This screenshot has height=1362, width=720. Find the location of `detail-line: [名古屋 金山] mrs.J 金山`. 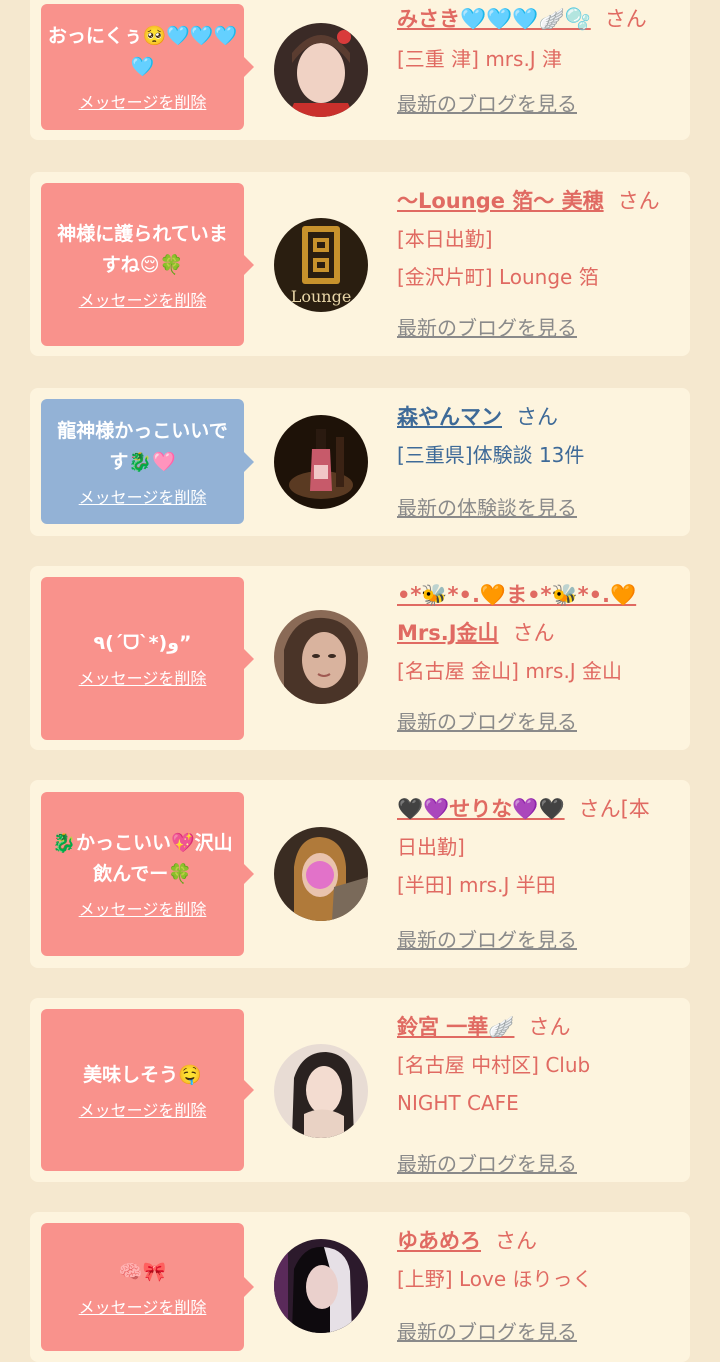

detail-line: [名古屋 金山] mrs.J 金山 is located at coordinates (510, 671).